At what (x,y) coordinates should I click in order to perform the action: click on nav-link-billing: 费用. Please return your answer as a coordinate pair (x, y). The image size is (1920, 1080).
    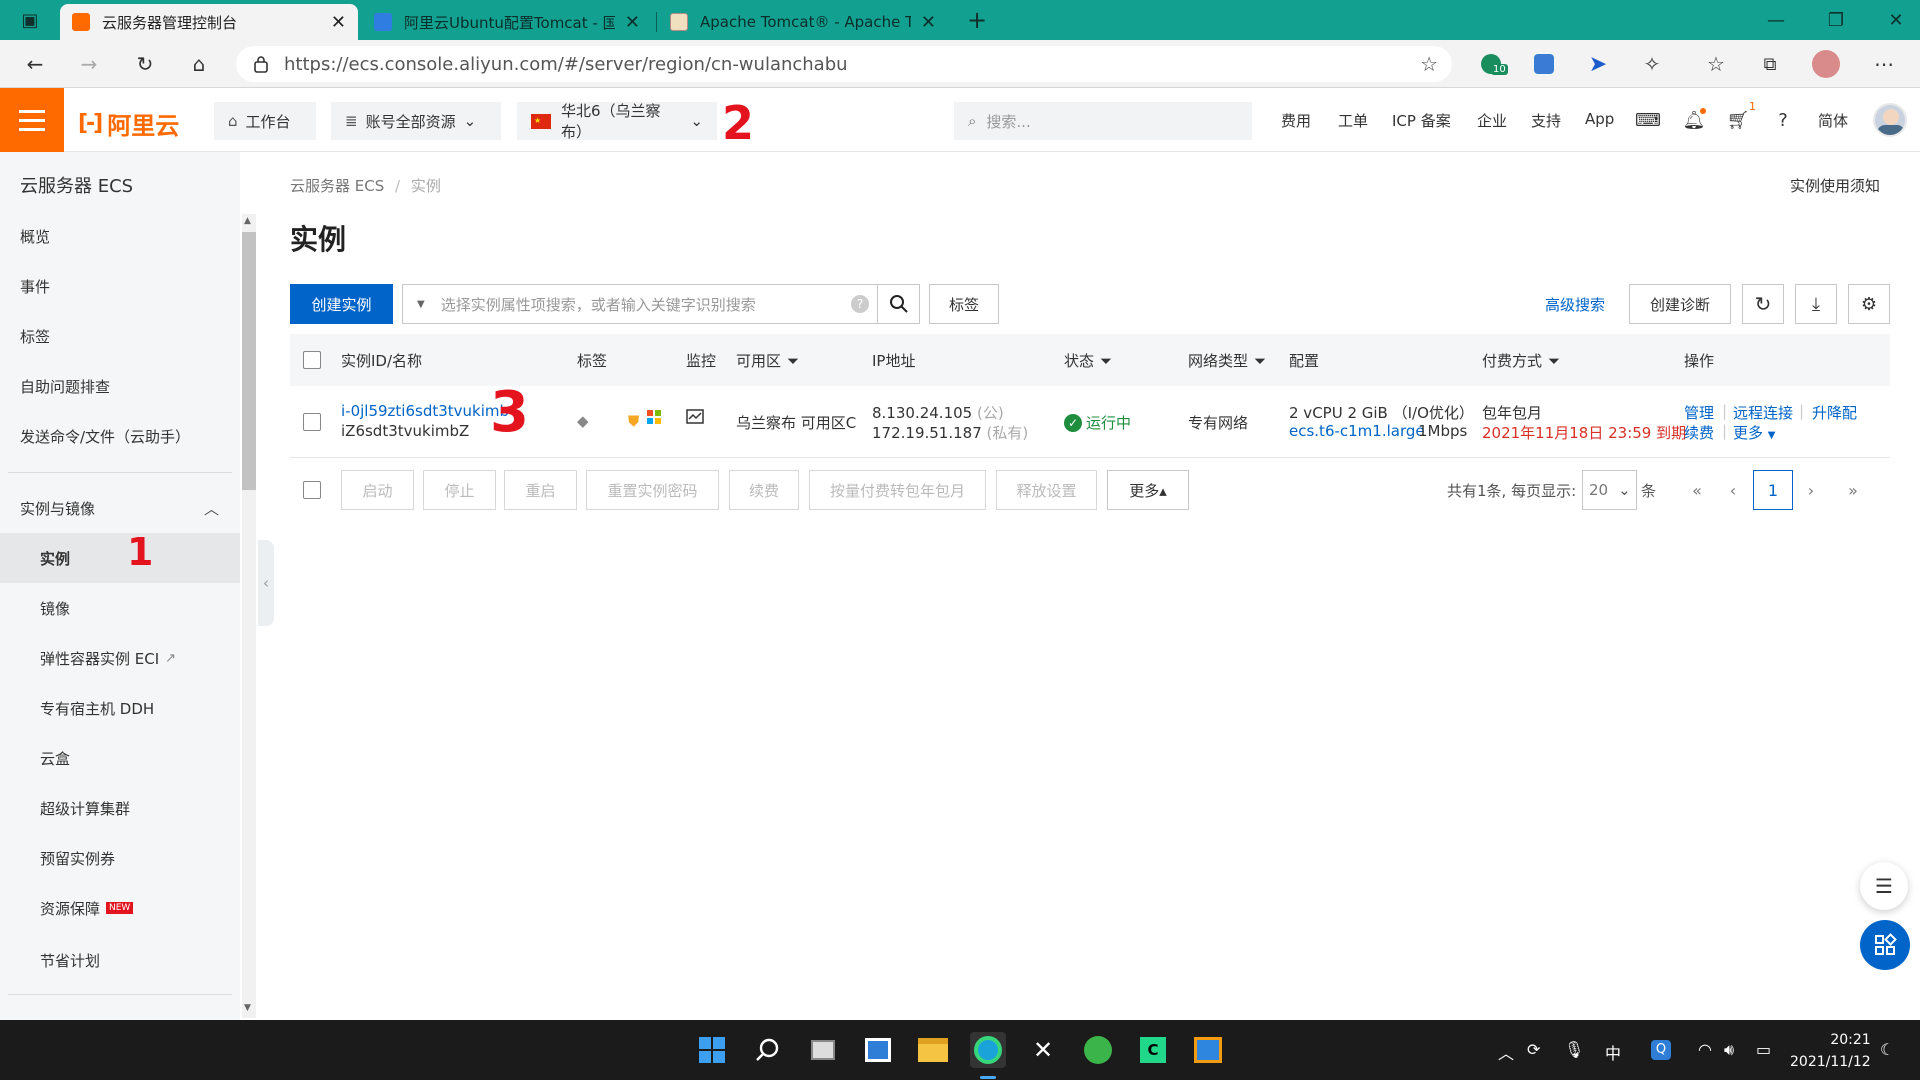
    Looking at the image, I should click on (1296, 120).